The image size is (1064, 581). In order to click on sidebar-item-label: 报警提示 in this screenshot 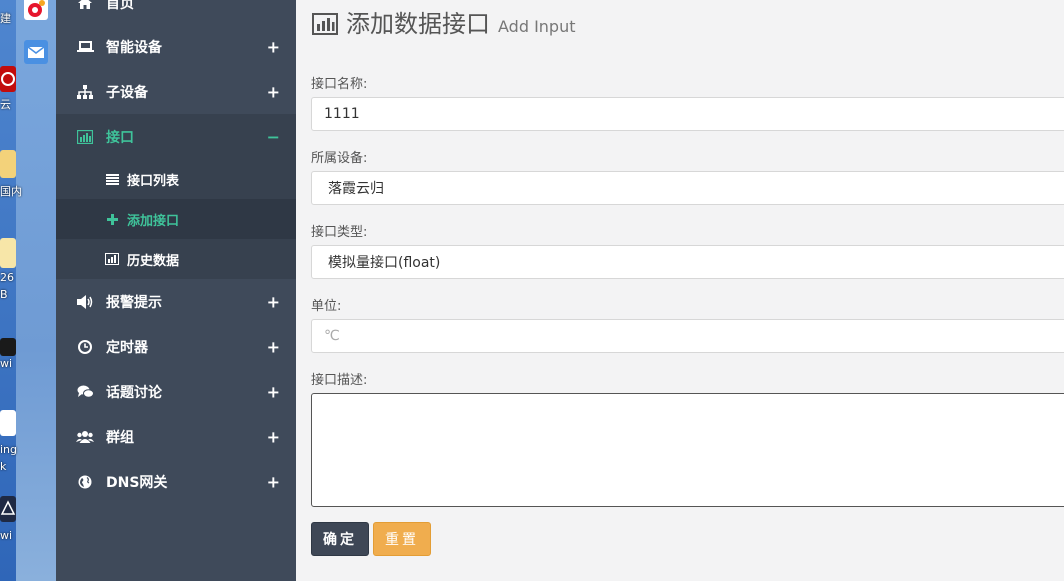, I will do `click(134, 302)`.